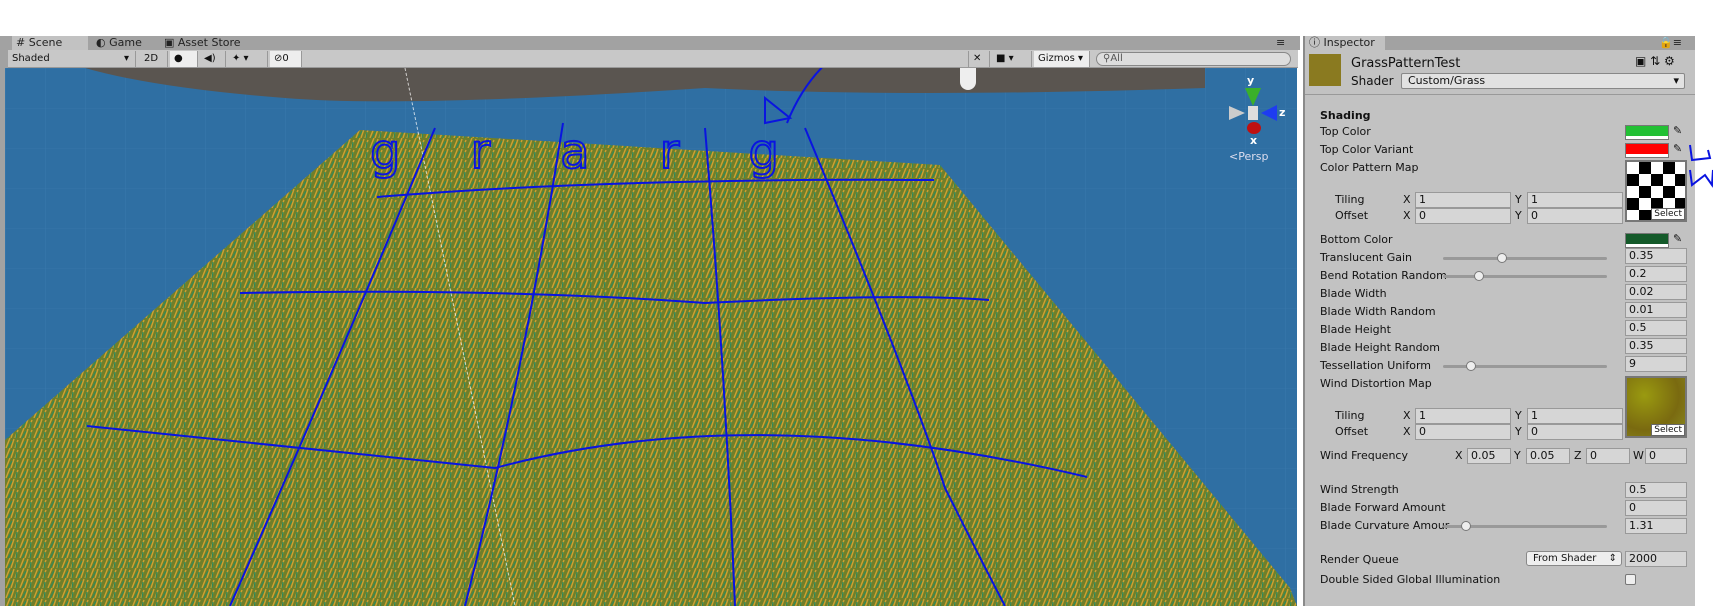  Describe the element at coordinates (1237, 113) in the screenshot. I see `neg-x-axis-cone-icon` at that location.